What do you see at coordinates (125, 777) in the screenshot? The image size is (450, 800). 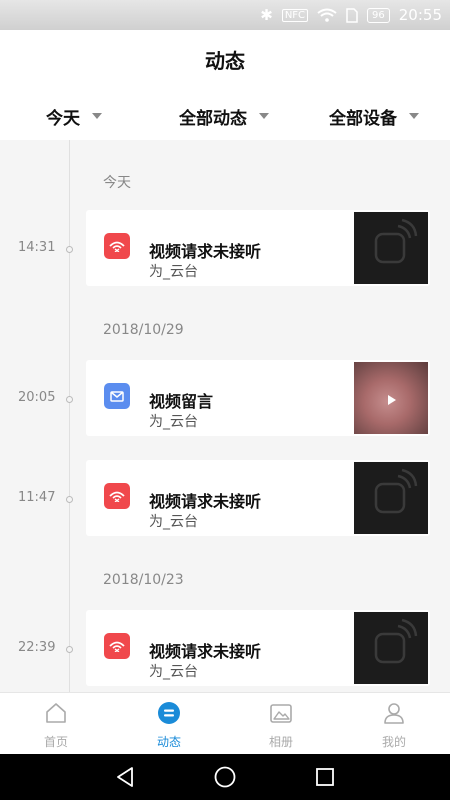 I see `back-icon` at bounding box center [125, 777].